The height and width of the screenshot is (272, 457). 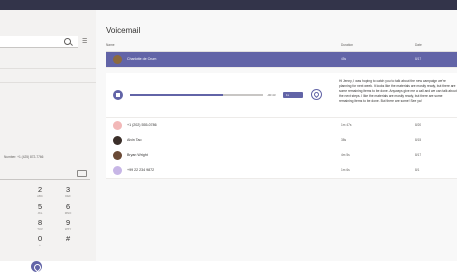 I want to click on dialpad-key-letters: +, so click(x=40, y=245).